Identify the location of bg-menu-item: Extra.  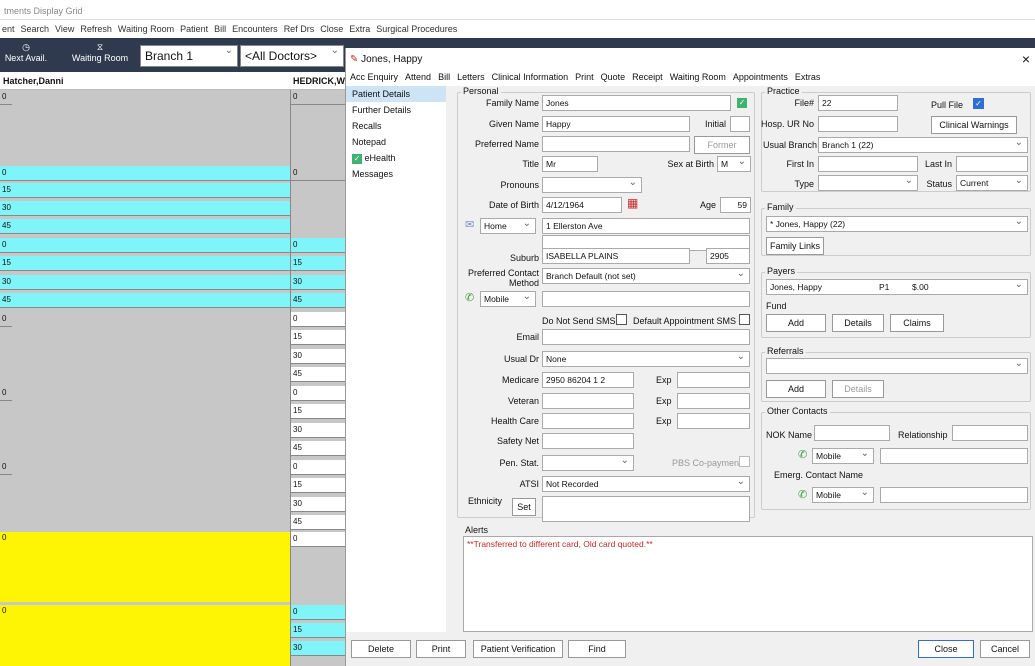
(359, 29).